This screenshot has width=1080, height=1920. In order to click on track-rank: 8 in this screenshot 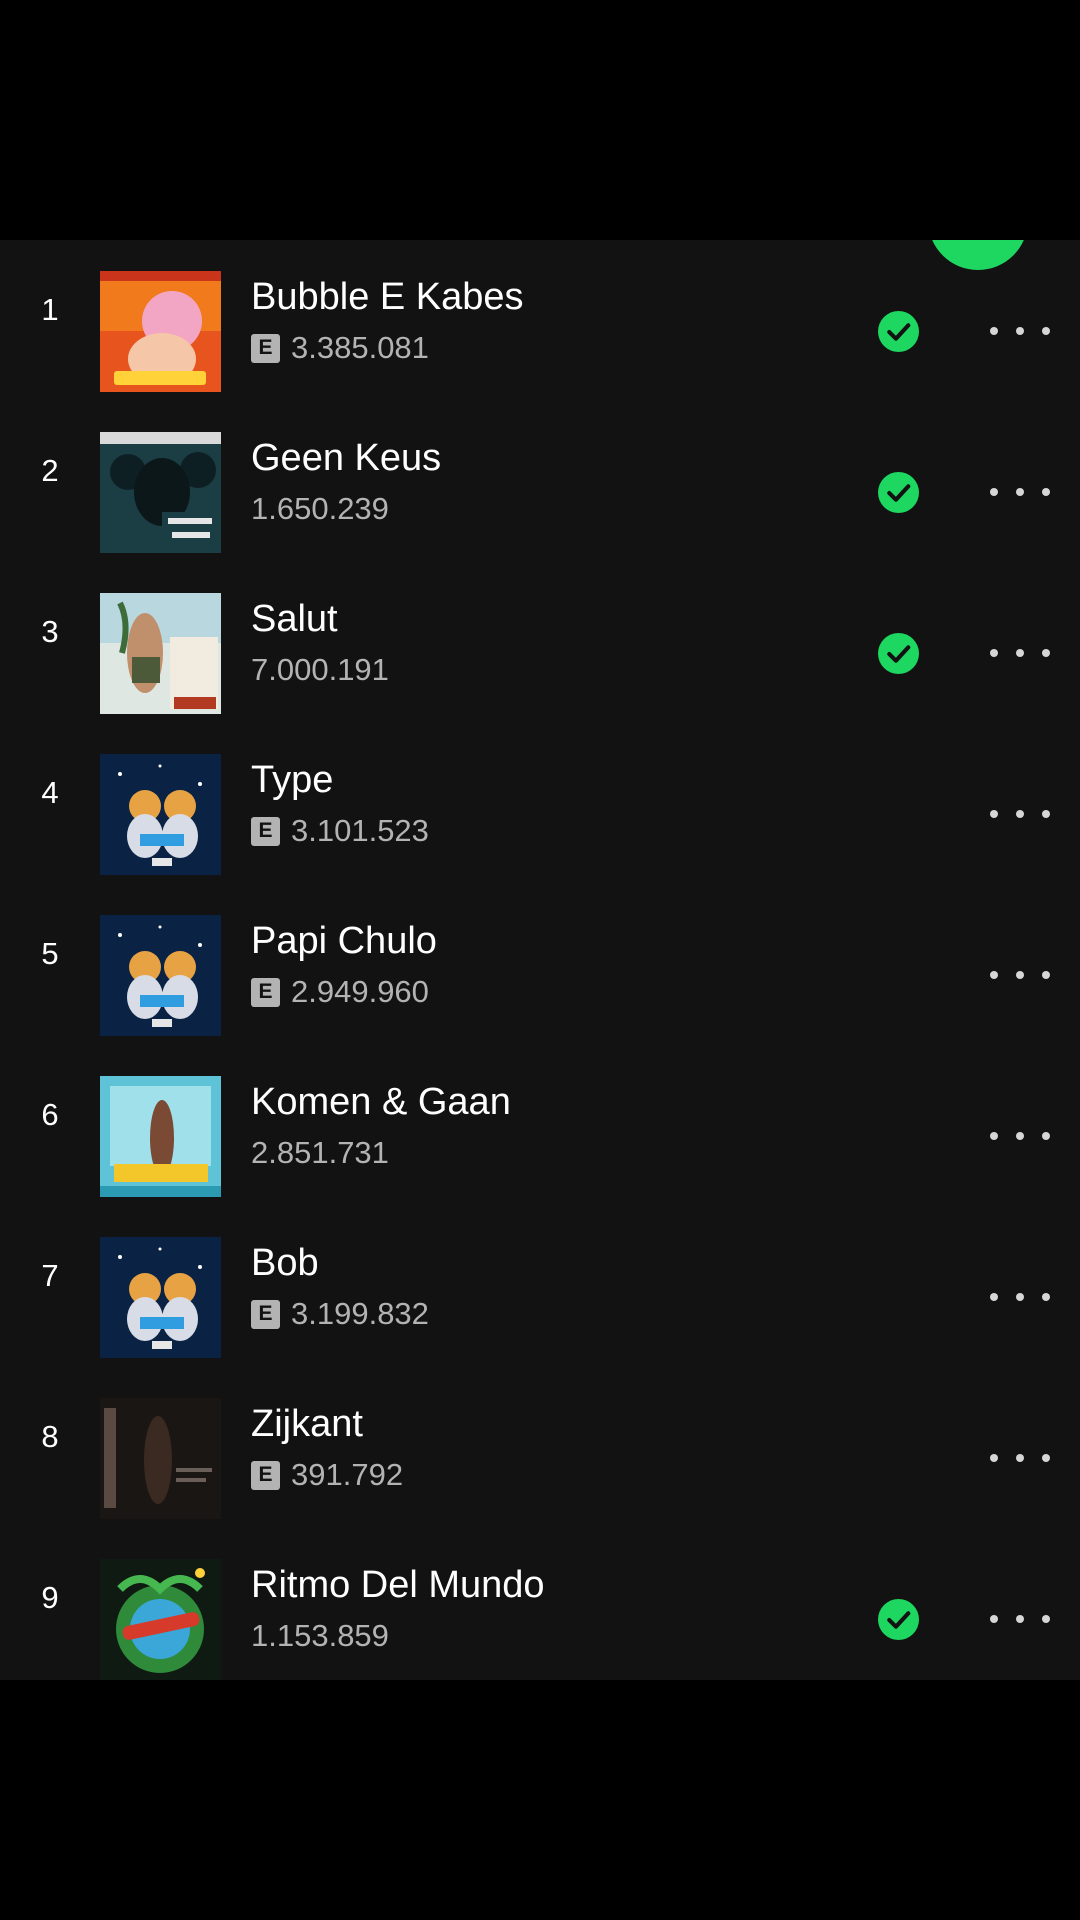, I will do `click(50, 1436)`.